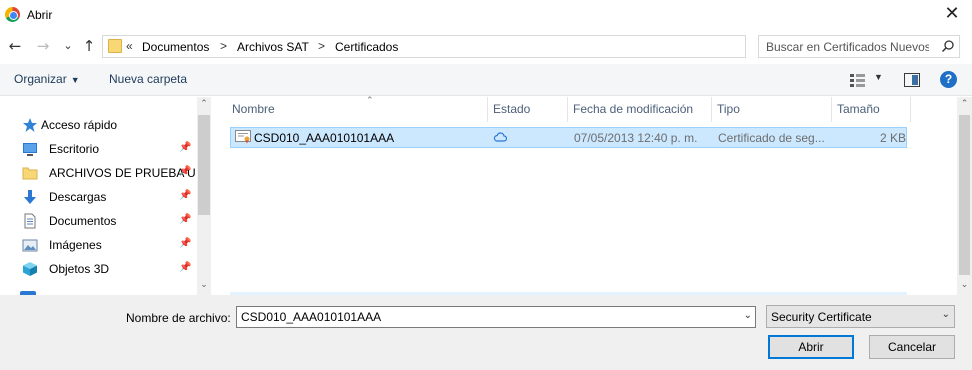 This screenshot has width=972, height=370. Describe the element at coordinates (878, 77) in the screenshot. I see `view-options-dropdown: ▼` at that location.